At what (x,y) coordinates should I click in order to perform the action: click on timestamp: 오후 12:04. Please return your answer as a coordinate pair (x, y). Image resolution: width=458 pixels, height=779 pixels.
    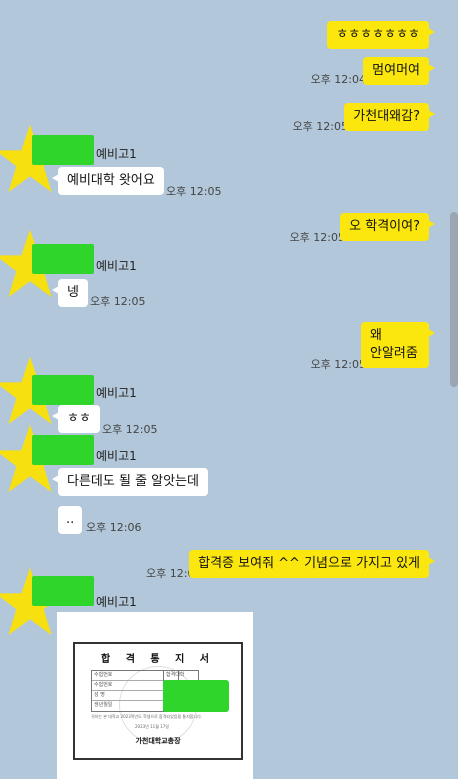
    Looking at the image, I should click on (338, 79).